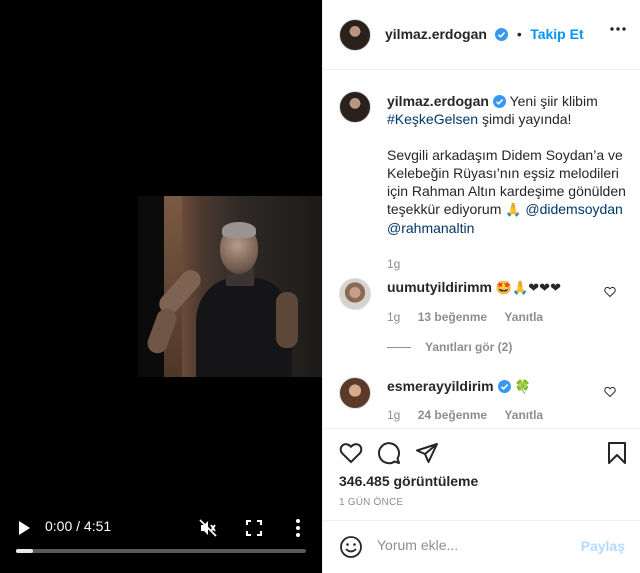 This screenshot has width=640, height=573. I want to click on comment-text: 🤩🙏❤❤❤, so click(528, 287).